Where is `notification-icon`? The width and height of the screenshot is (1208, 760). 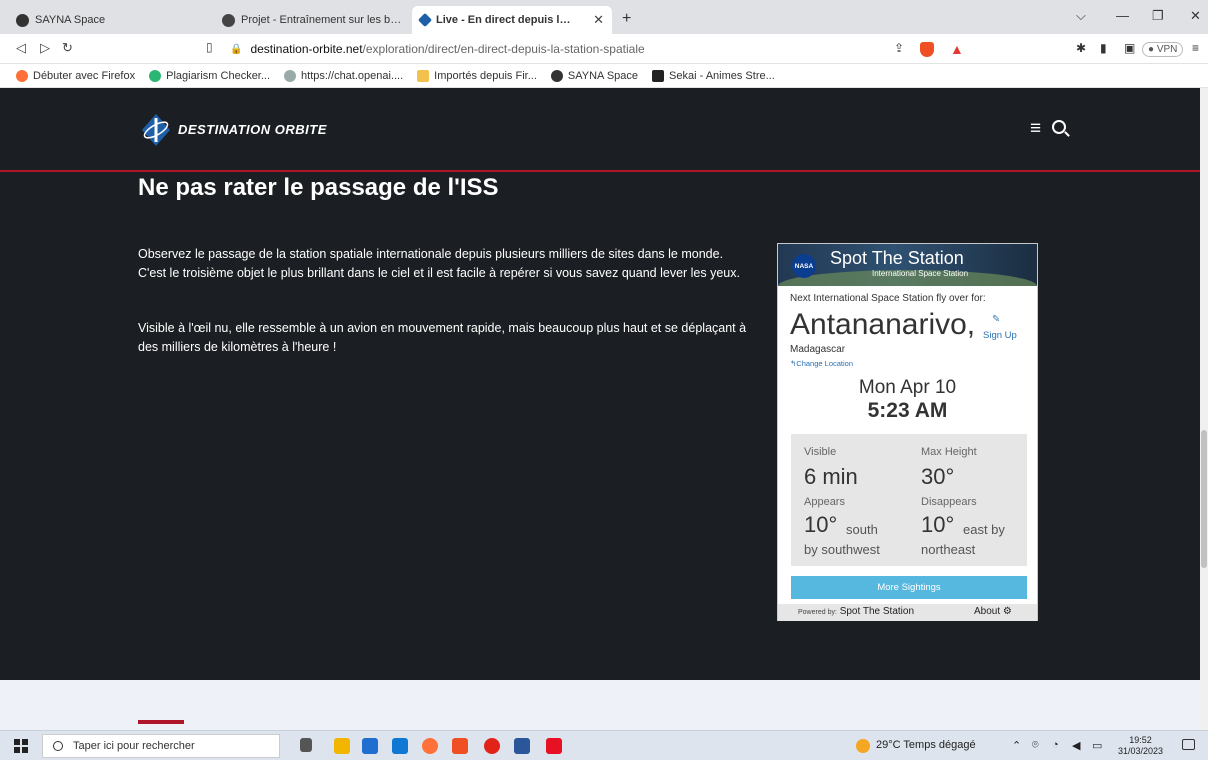 notification-icon is located at coordinates (1188, 744).